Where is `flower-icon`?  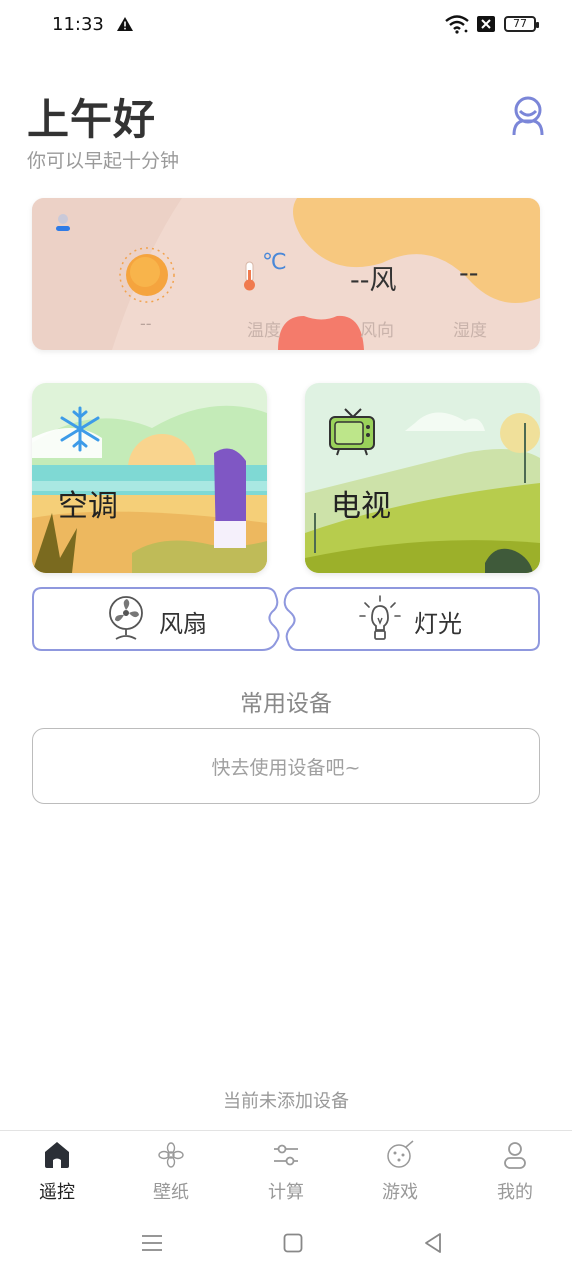
flower-icon is located at coordinates (171, 1155).